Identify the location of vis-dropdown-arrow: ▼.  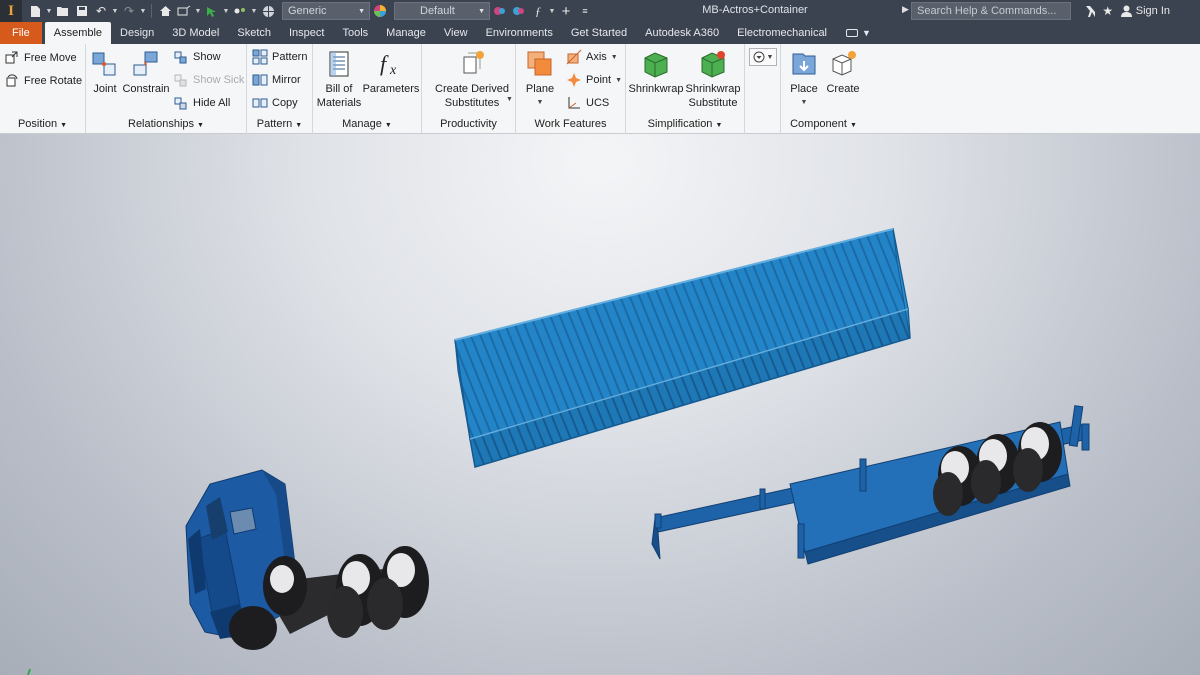
(254, 11).